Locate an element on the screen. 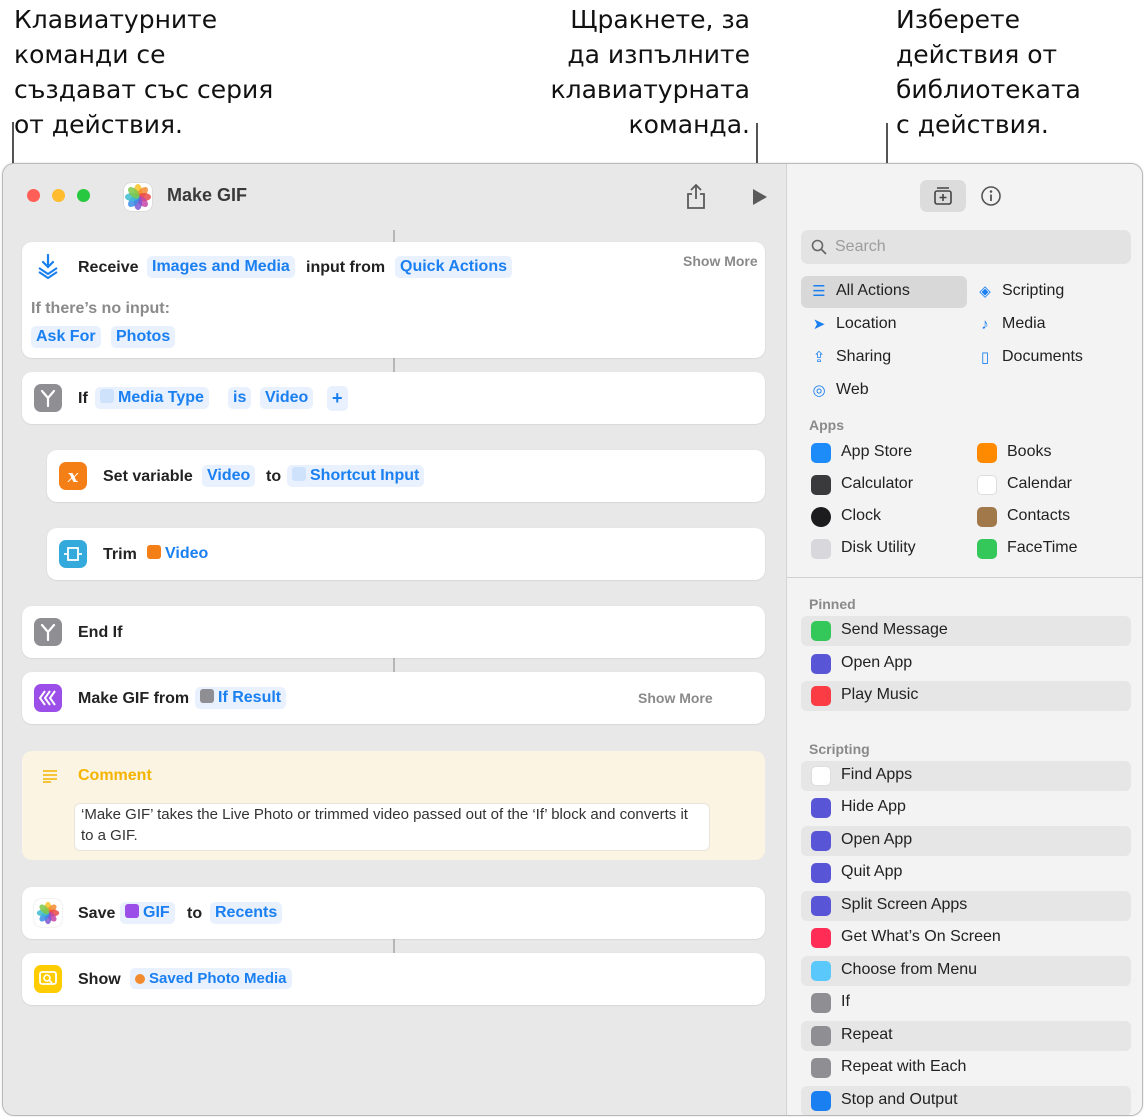 The height and width of the screenshot is (1117, 1144). action-split-screen-apps: Split Screen Apps is located at coordinates (966, 906).